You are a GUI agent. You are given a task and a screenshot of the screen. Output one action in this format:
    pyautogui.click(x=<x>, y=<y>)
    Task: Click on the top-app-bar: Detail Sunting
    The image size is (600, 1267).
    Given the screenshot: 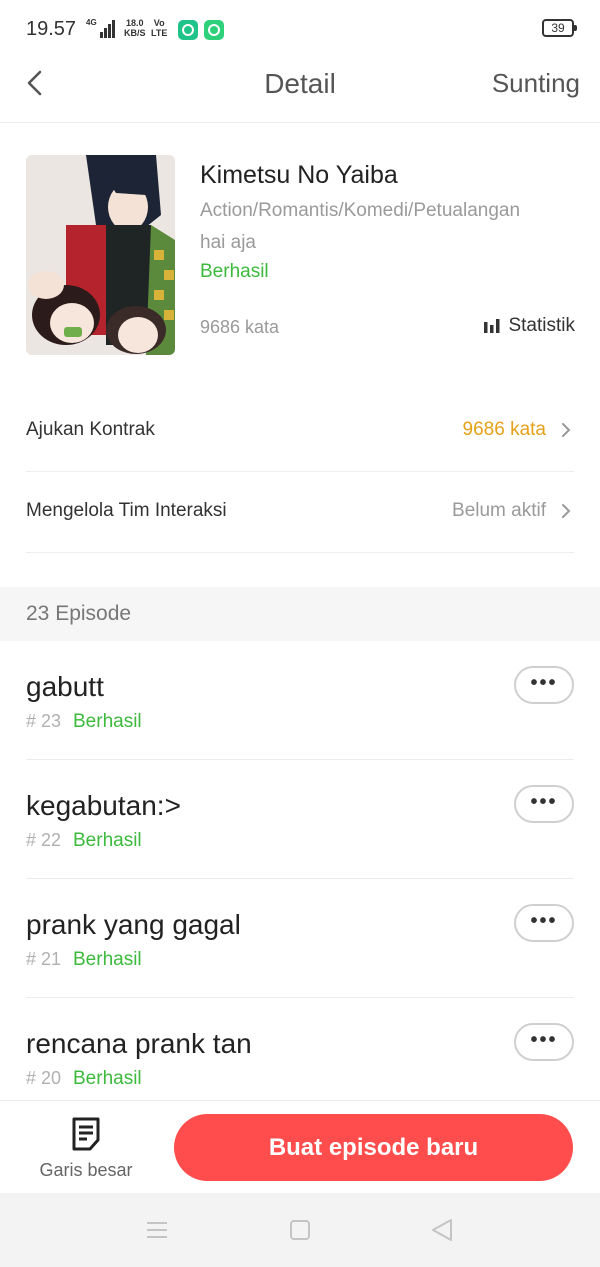 What is the action you would take?
    pyautogui.click(x=300, y=90)
    